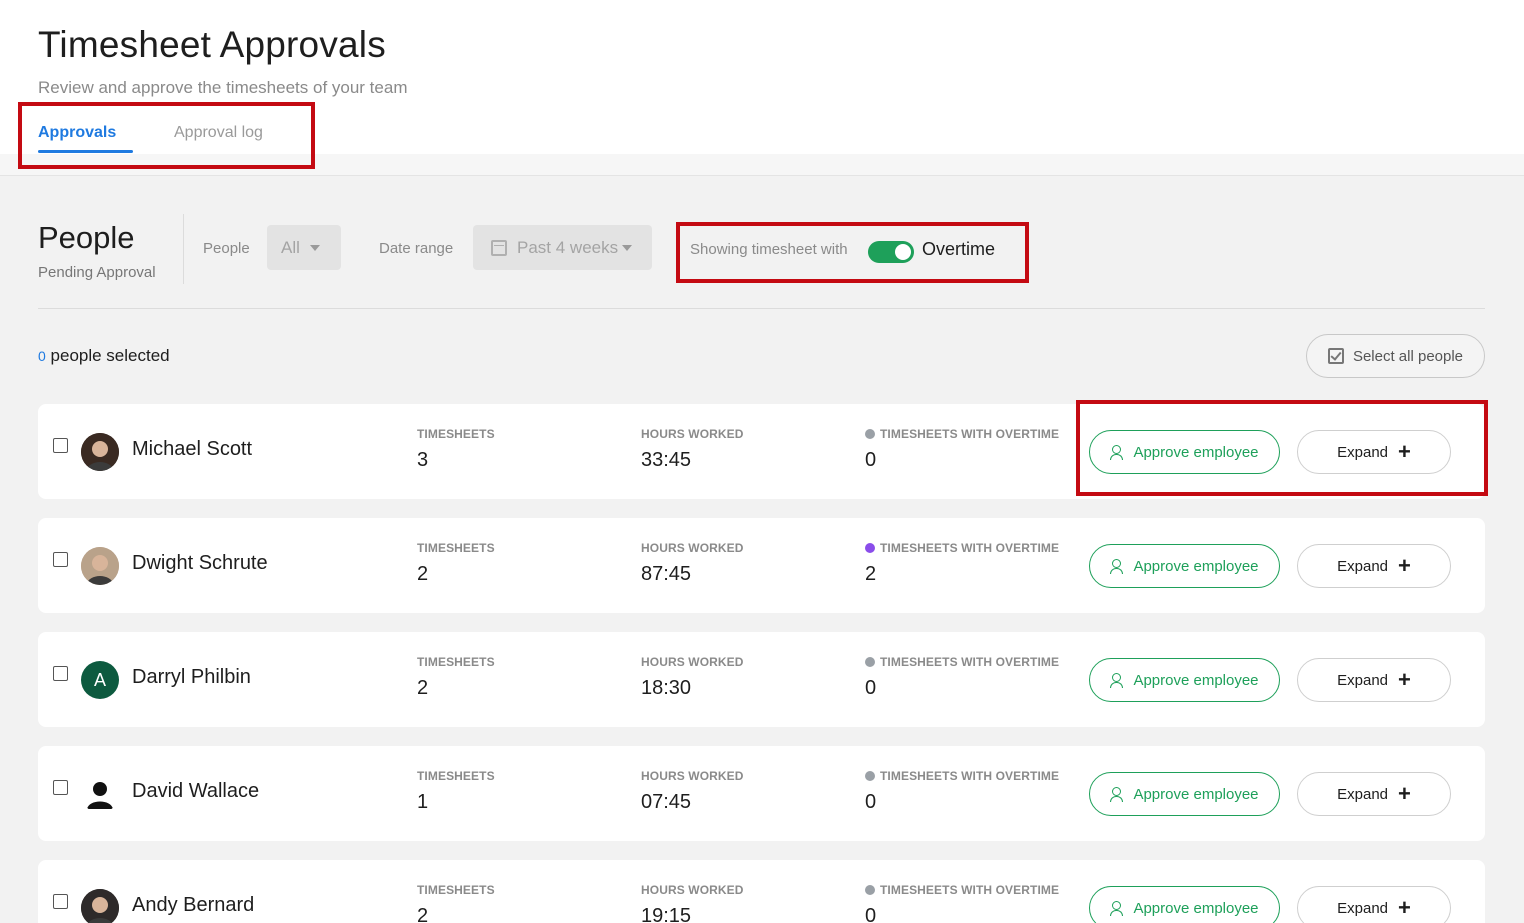 Image resolution: width=1524 pixels, height=923 pixels. Describe the element at coordinates (100, 795) in the screenshot. I see `user-silhouette-icon` at that location.